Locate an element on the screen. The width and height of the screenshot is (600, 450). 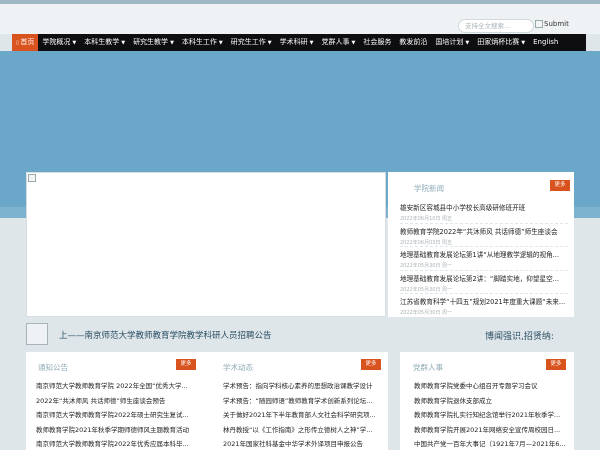
nav-item-6: 学术科研 ▼ is located at coordinates (297, 42).